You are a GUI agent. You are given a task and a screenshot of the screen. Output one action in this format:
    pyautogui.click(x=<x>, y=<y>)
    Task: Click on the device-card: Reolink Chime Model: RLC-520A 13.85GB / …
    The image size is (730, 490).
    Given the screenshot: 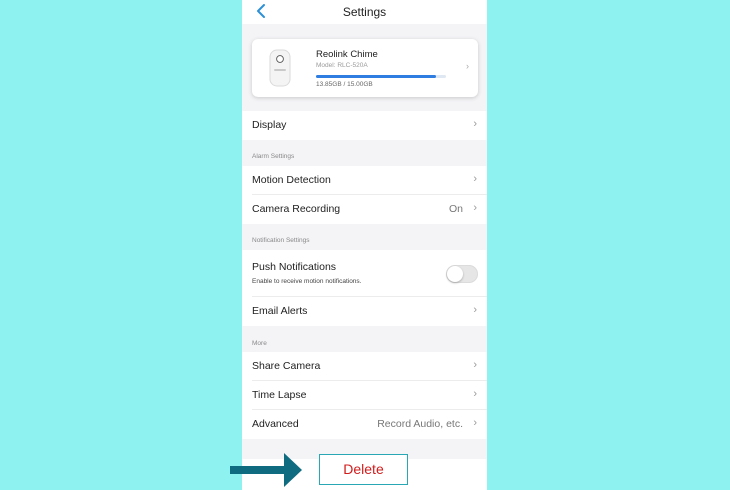 What is the action you would take?
    pyautogui.click(x=365, y=68)
    